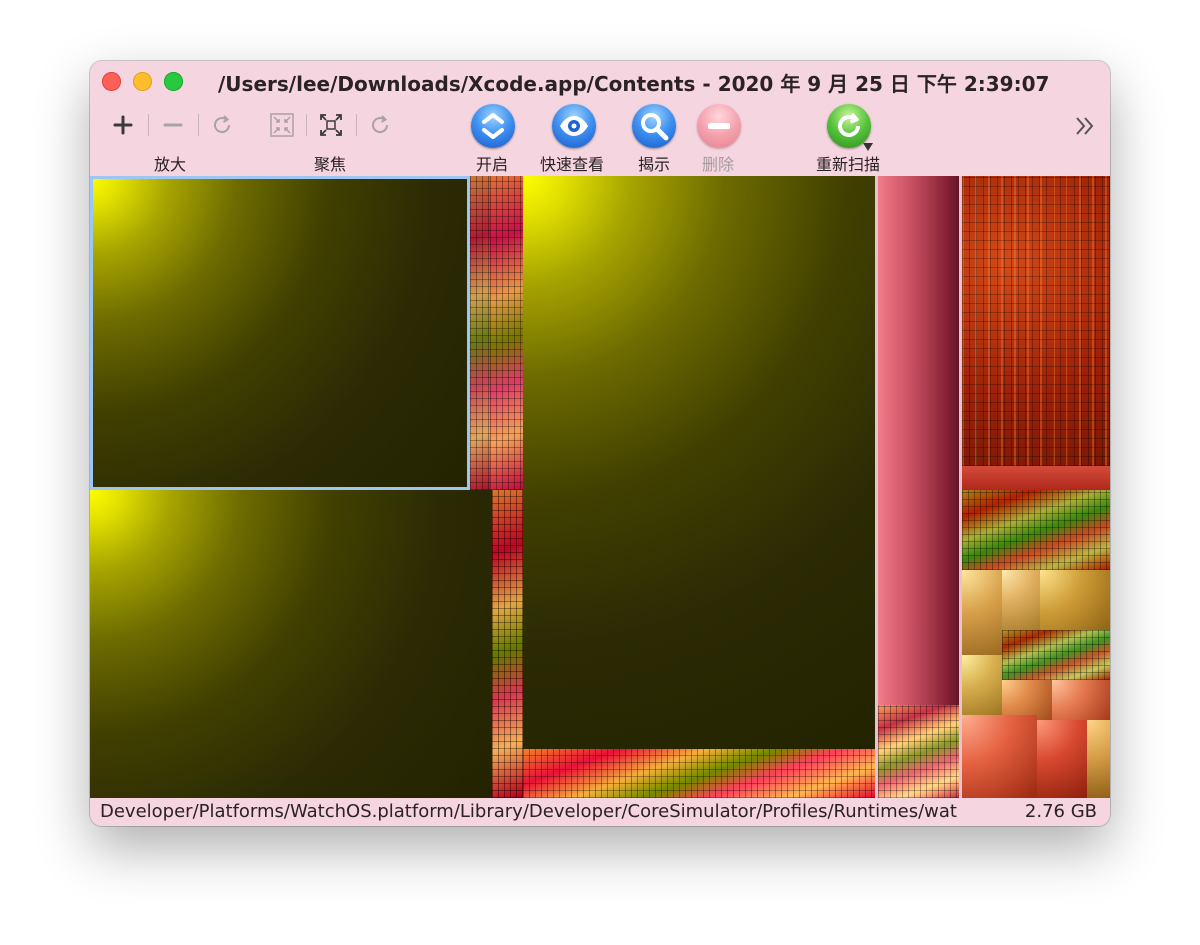 The width and height of the screenshot is (1200, 945). Describe the element at coordinates (1085, 126) in the screenshot. I see `chevron-double-right-icon` at that location.